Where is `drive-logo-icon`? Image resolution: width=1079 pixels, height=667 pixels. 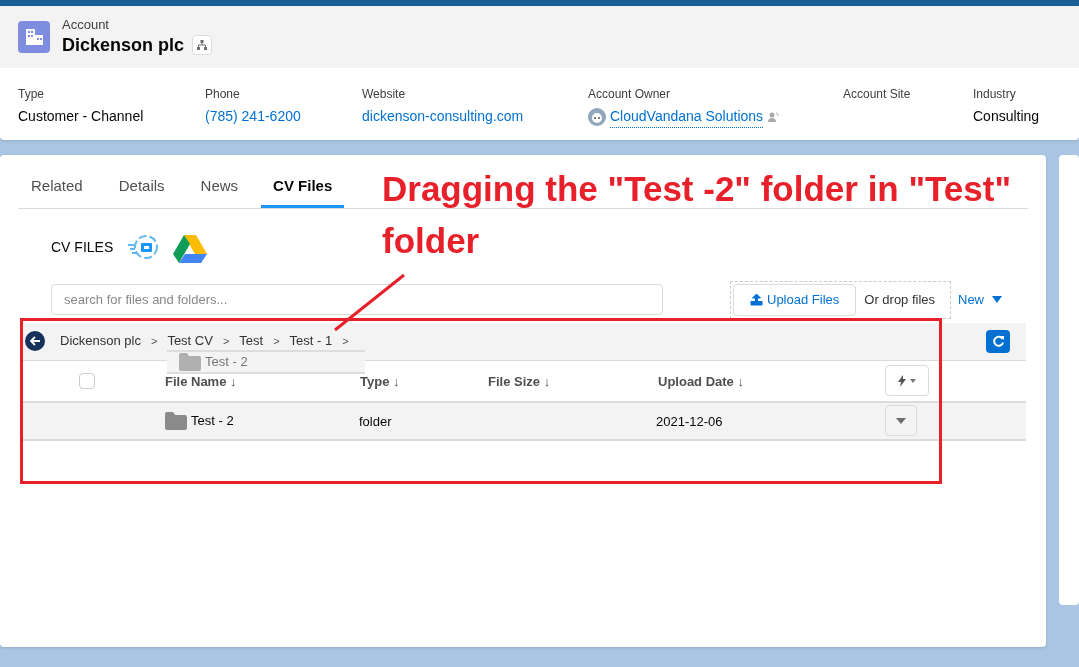 drive-logo-icon is located at coordinates (190, 247).